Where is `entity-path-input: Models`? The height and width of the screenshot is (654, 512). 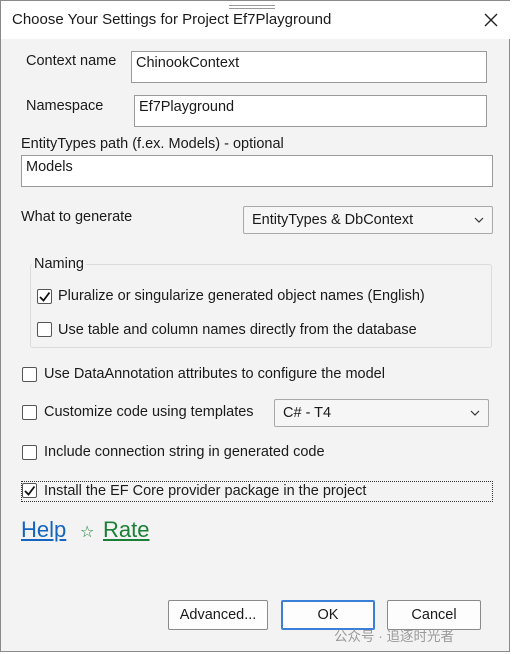
entity-path-input: Models is located at coordinates (257, 171).